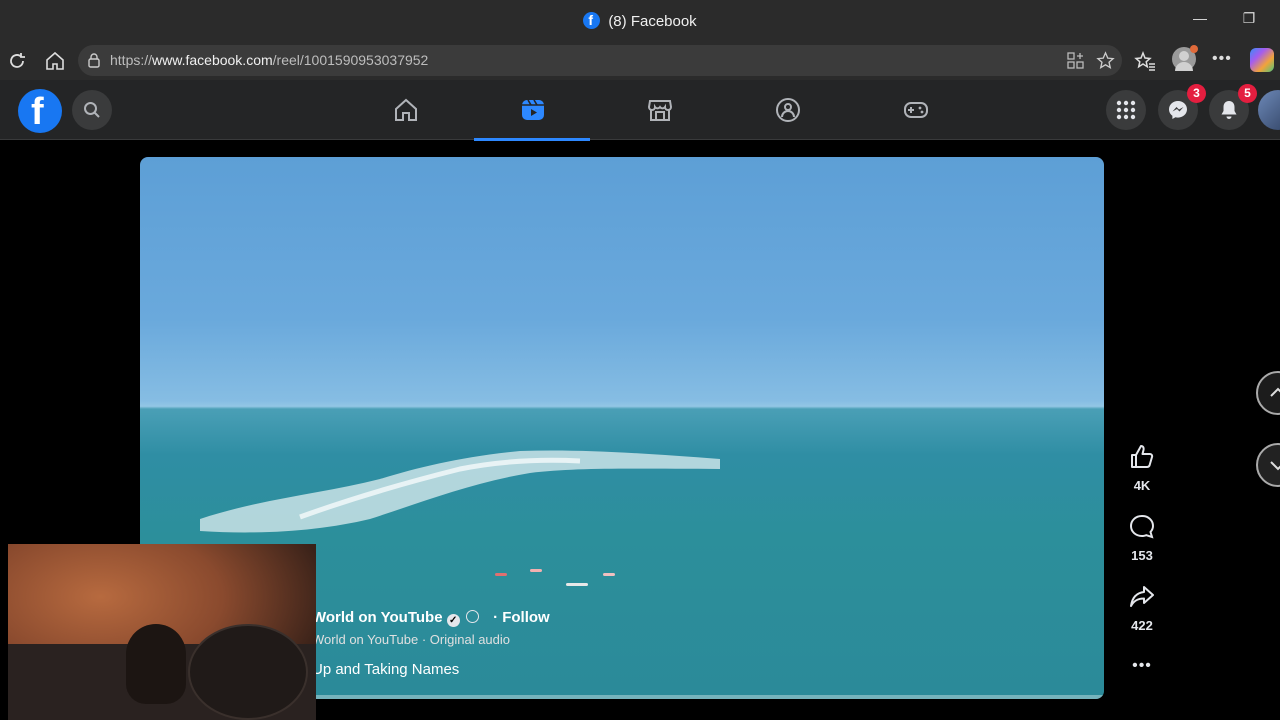 The width and height of the screenshot is (1280, 720). I want to click on more-actions-icon: •••, so click(1142, 666).